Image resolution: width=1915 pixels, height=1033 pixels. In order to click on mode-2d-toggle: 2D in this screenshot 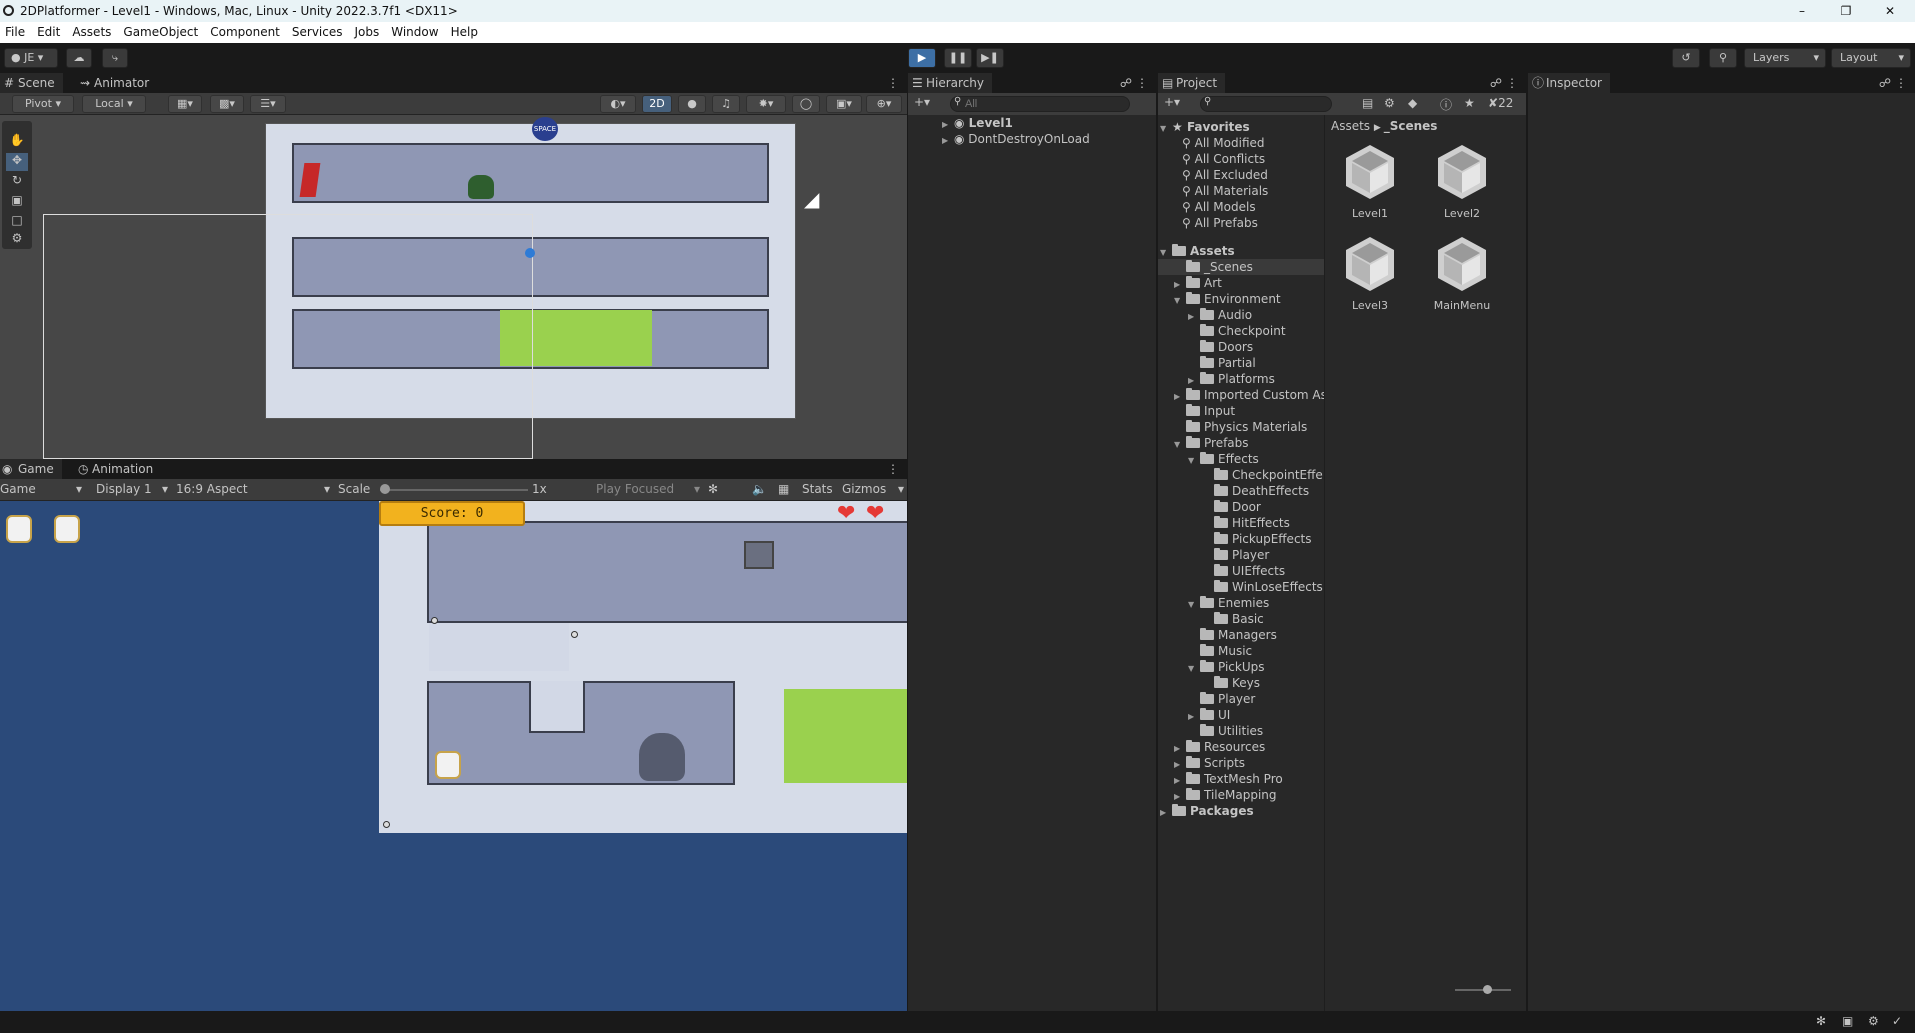, I will do `click(657, 104)`.